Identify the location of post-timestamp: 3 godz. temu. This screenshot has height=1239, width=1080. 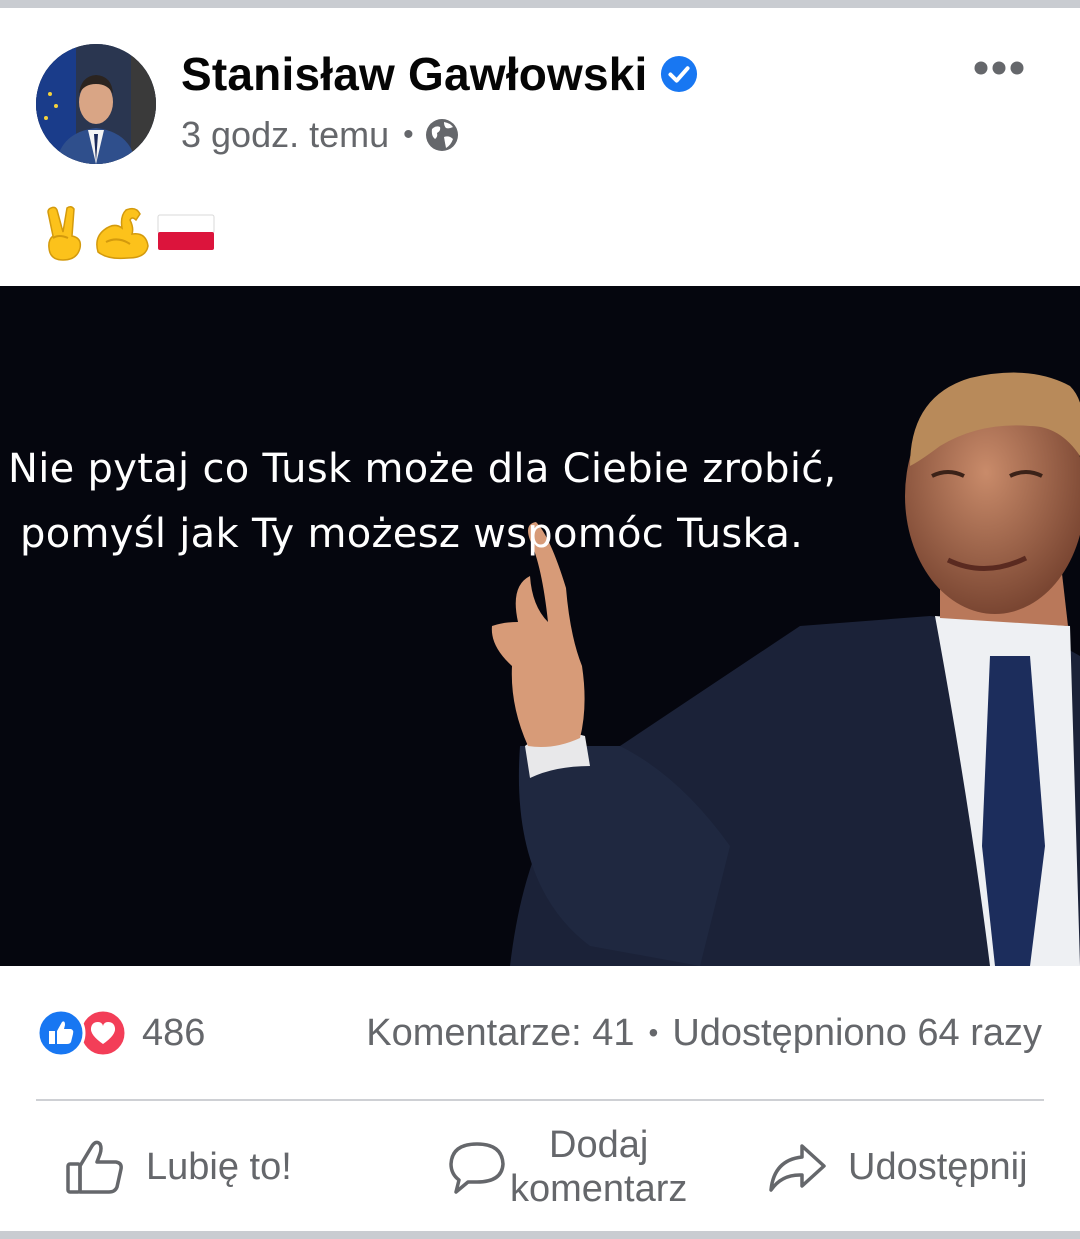
(285, 135).